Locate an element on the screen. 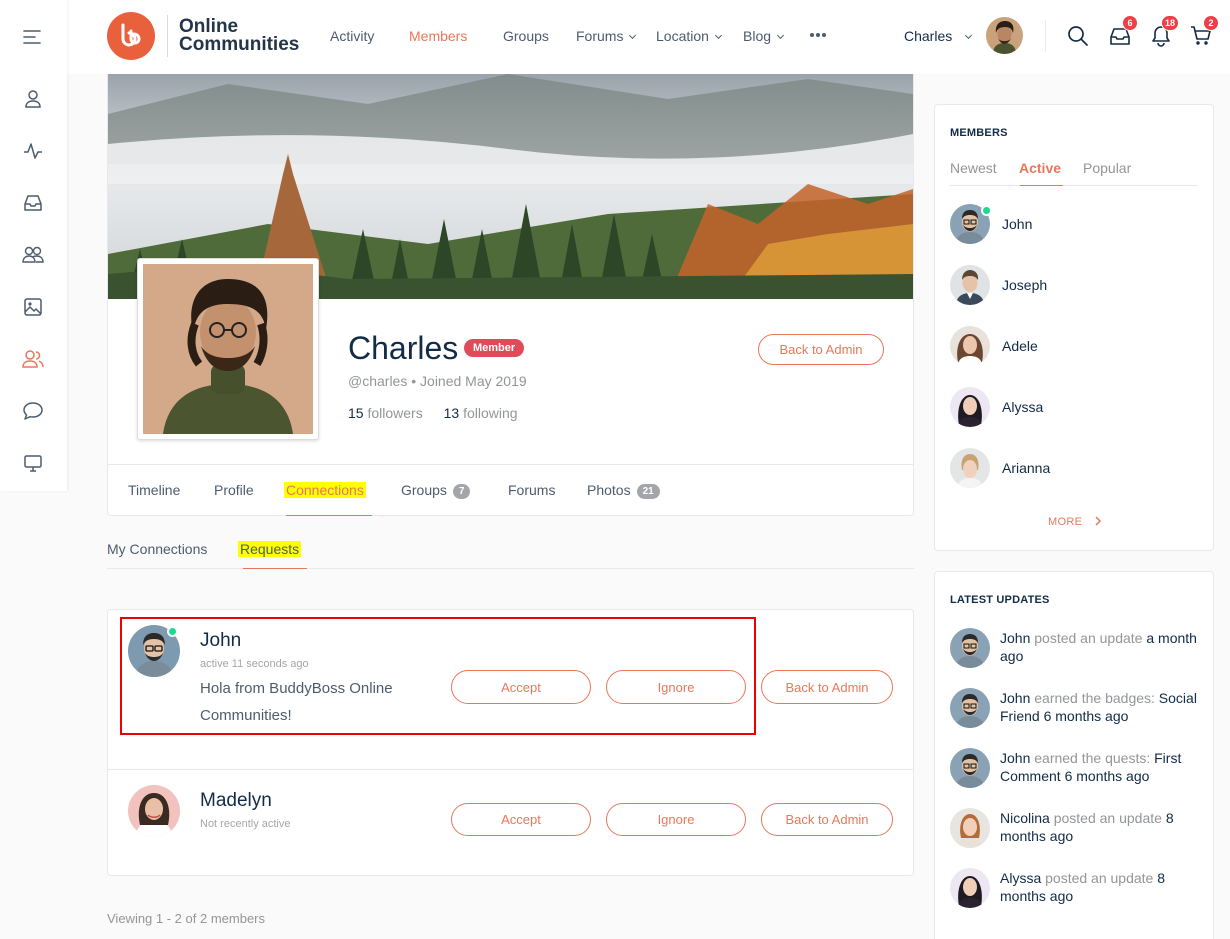 This screenshot has width=1230, height=939. members-tab-active: Active is located at coordinates (1040, 168).